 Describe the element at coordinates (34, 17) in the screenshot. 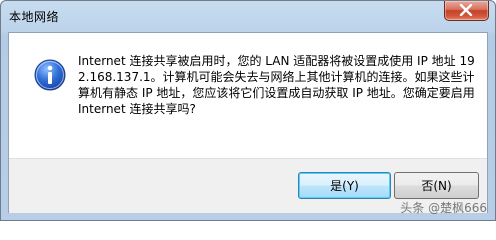

I see `window-title: 本地网络` at that location.